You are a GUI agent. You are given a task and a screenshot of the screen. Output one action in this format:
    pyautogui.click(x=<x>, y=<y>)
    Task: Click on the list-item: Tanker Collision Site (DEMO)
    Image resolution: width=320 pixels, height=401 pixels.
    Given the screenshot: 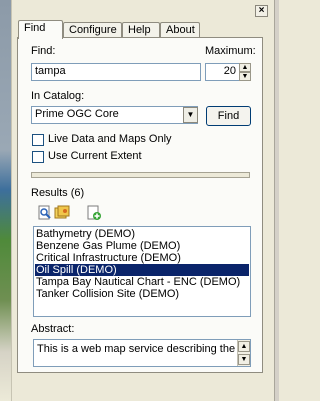 What is the action you would take?
    pyautogui.click(x=142, y=294)
    